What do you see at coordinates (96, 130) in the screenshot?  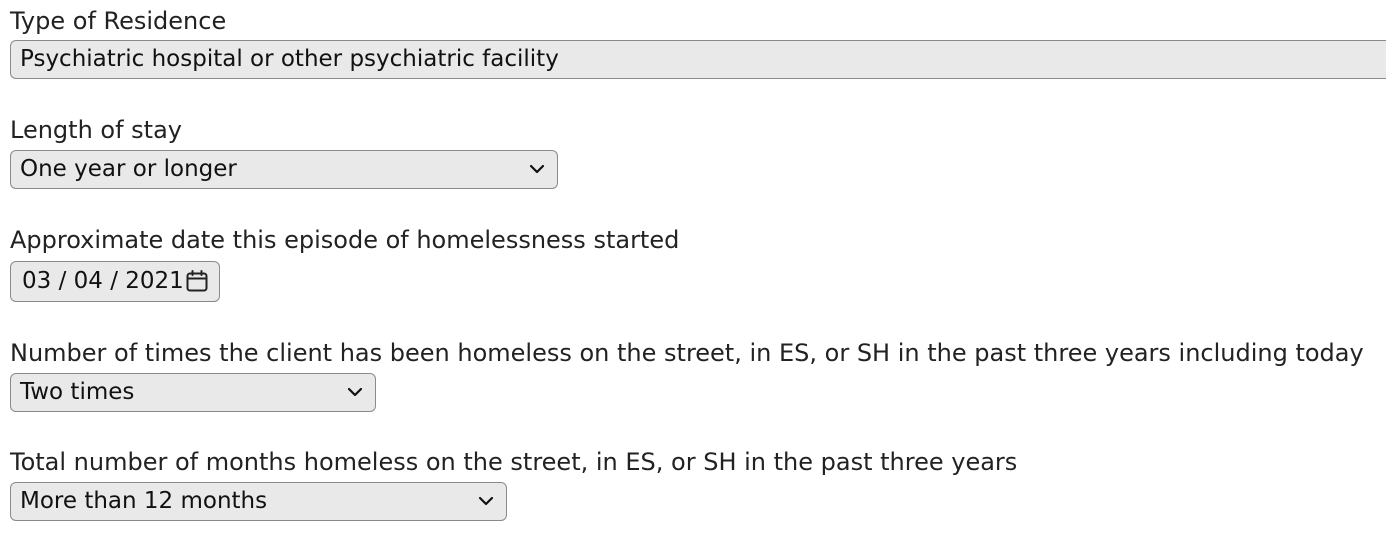 I see `length-of-stay-label: Length of stay` at bounding box center [96, 130].